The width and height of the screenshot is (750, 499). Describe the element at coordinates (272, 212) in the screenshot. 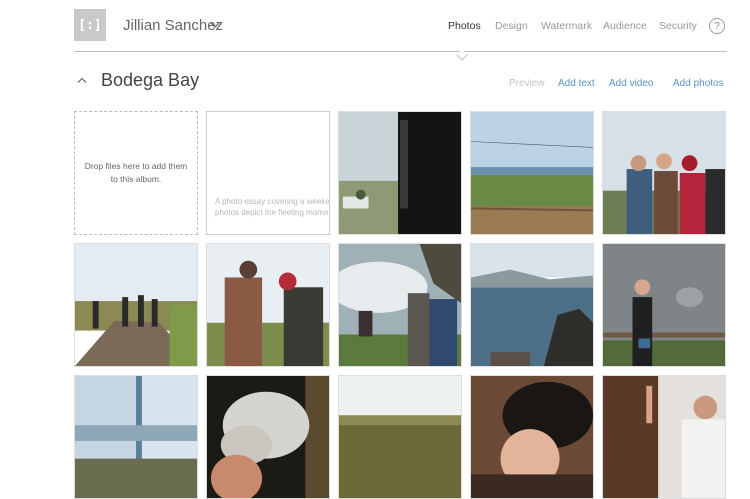

I see `text-block-line: photos depict the fleeting mome` at that location.